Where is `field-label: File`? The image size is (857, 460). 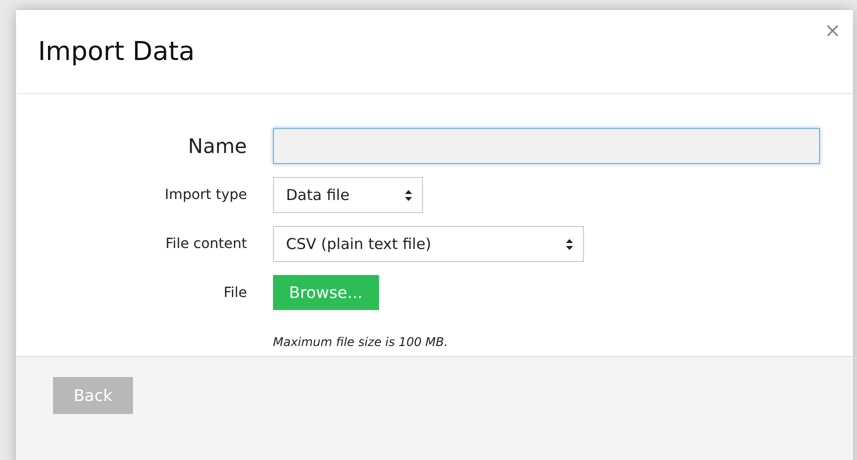 field-label: File is located at coordinates (234, 292).